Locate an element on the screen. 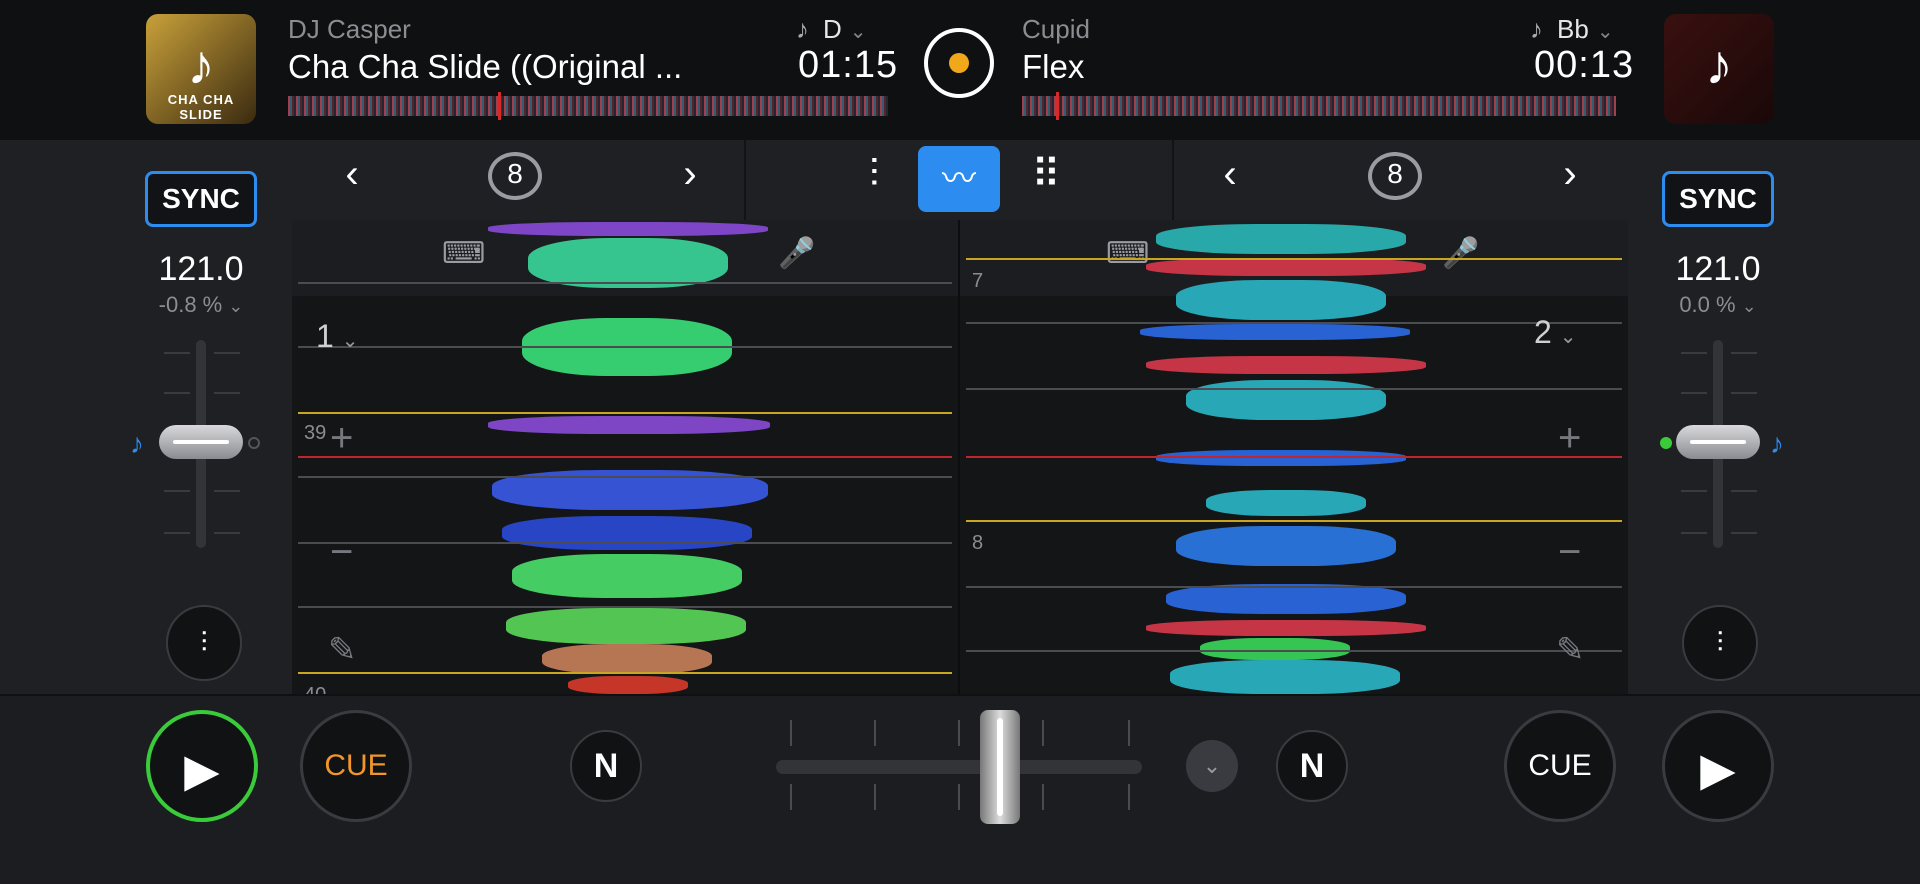  center-disc-button is located at coordinates (959, 63).